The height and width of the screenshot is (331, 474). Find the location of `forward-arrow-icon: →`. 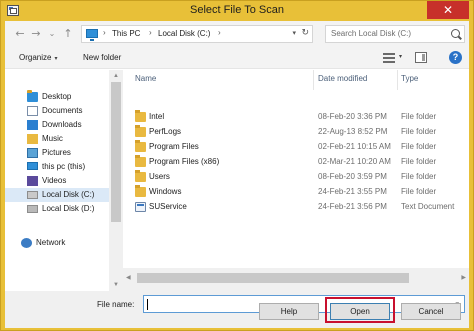

forward-arrow-icon: → is located at coordinates (36, 34).